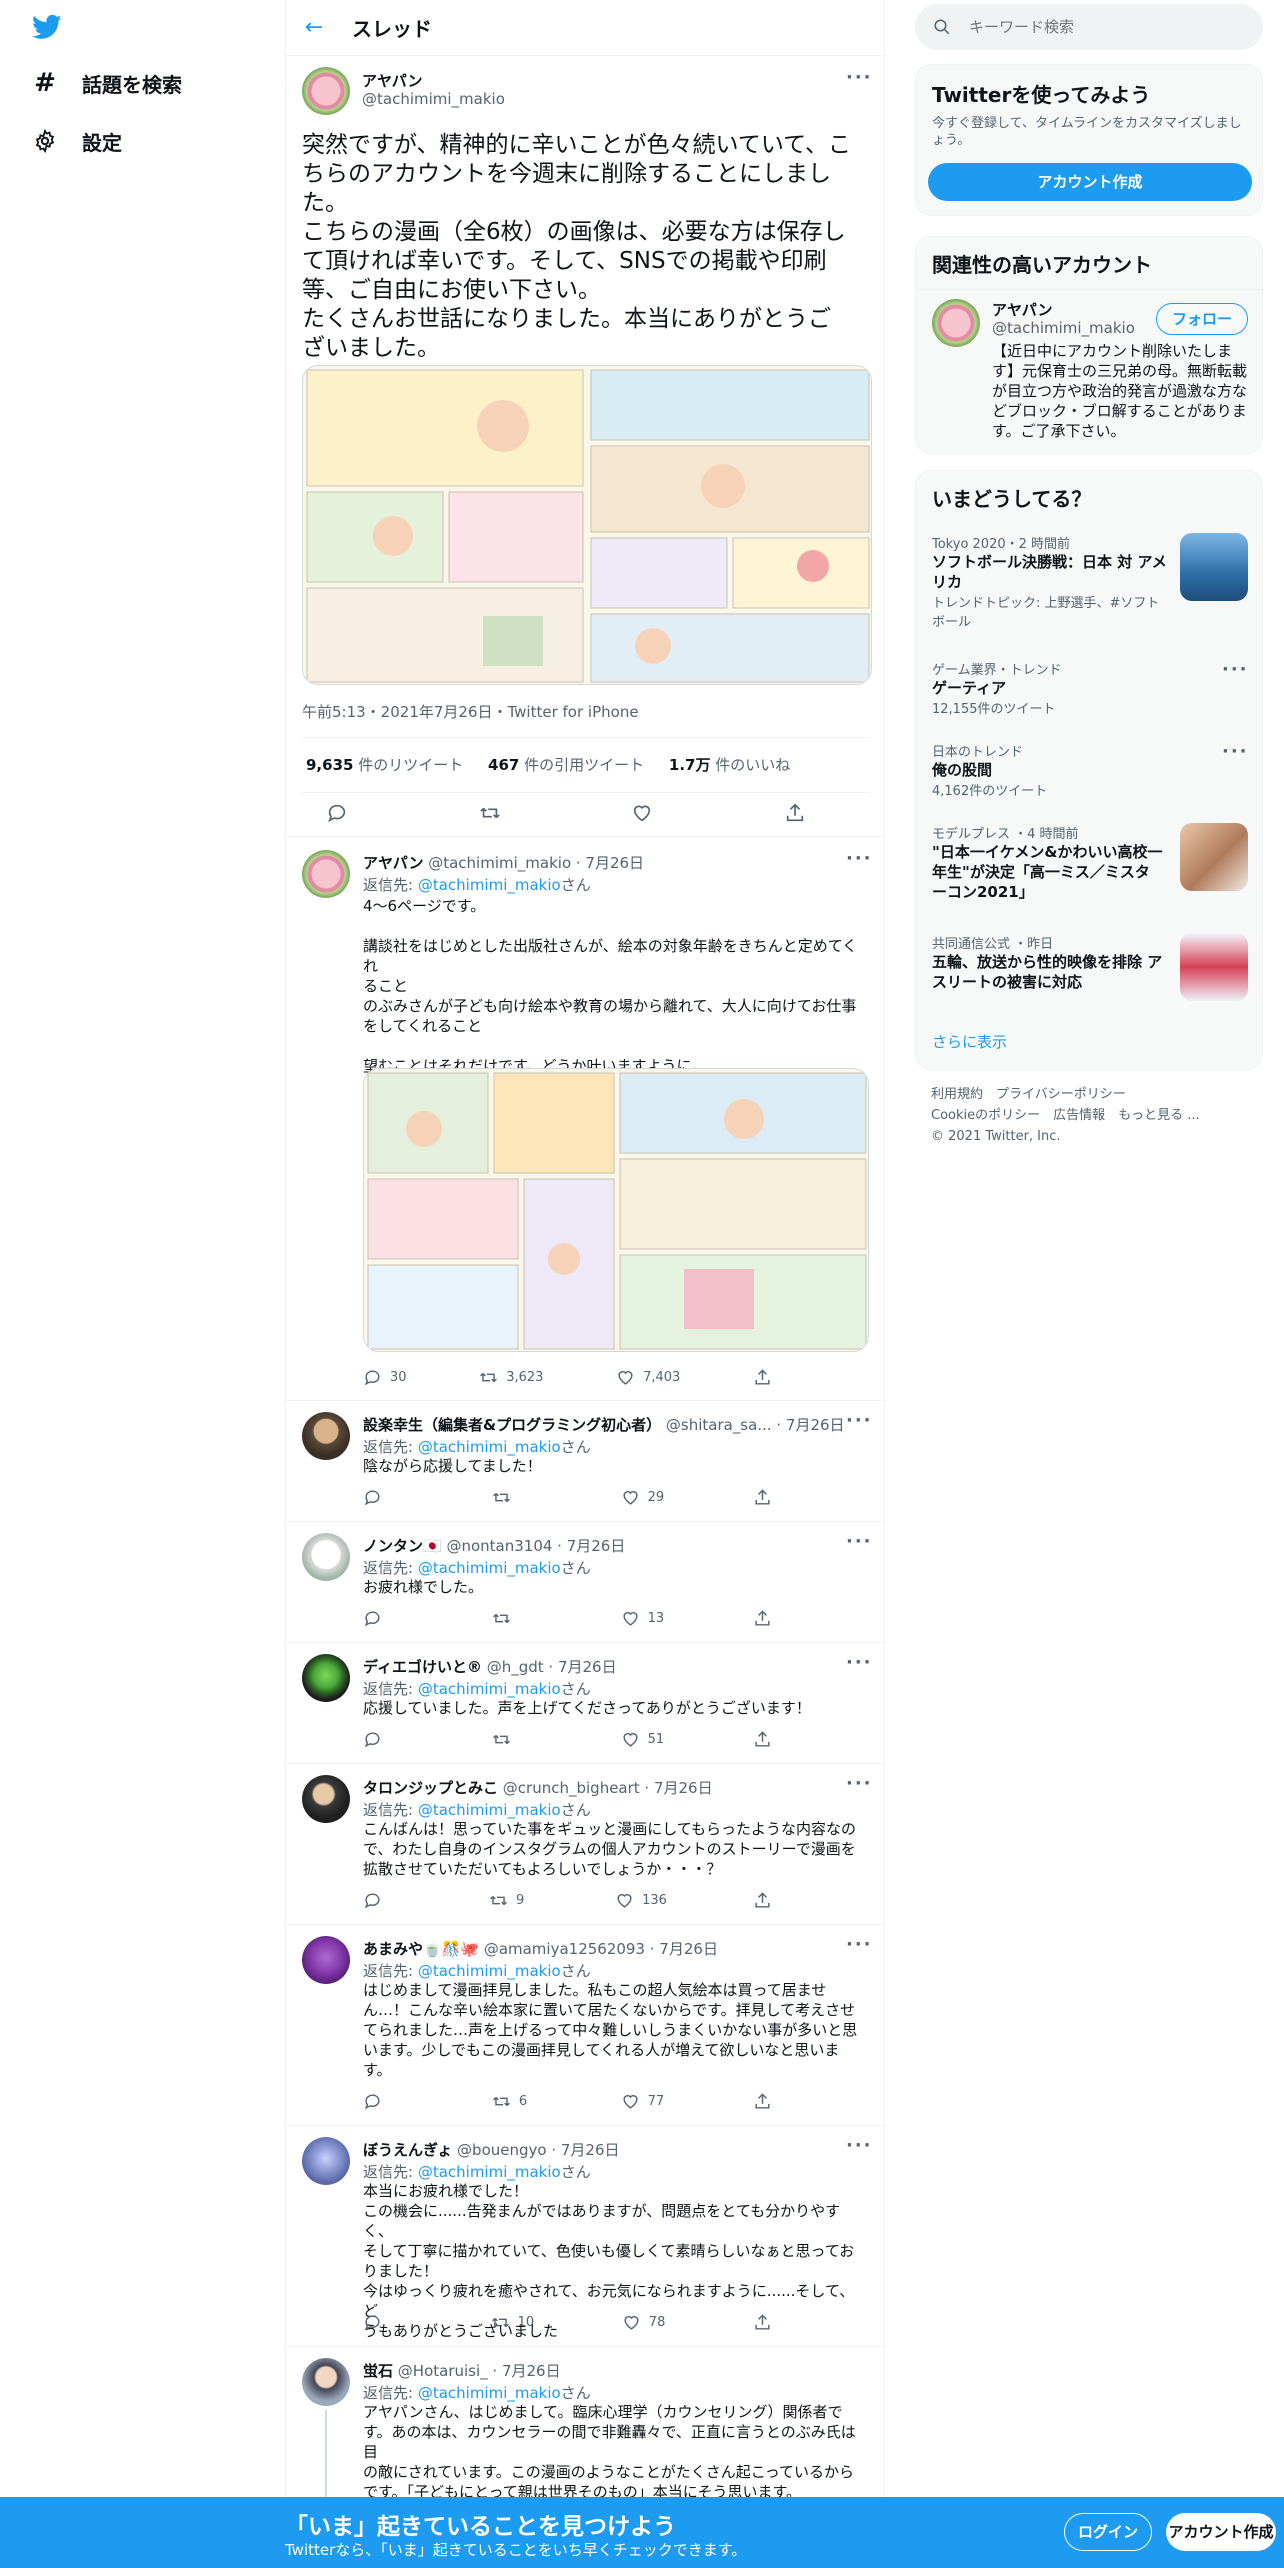 This screenshot has height=2568, width=1284. I want to click on retweet-stat: 9,635 件のリツイート, so click(384, 765).